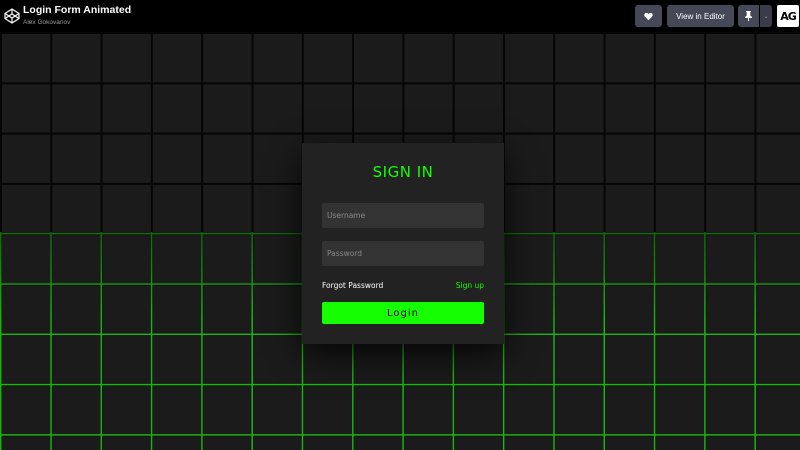 The height and width of the screenshot is (450, 800). I want to click on pin-button, so click(748, 16).